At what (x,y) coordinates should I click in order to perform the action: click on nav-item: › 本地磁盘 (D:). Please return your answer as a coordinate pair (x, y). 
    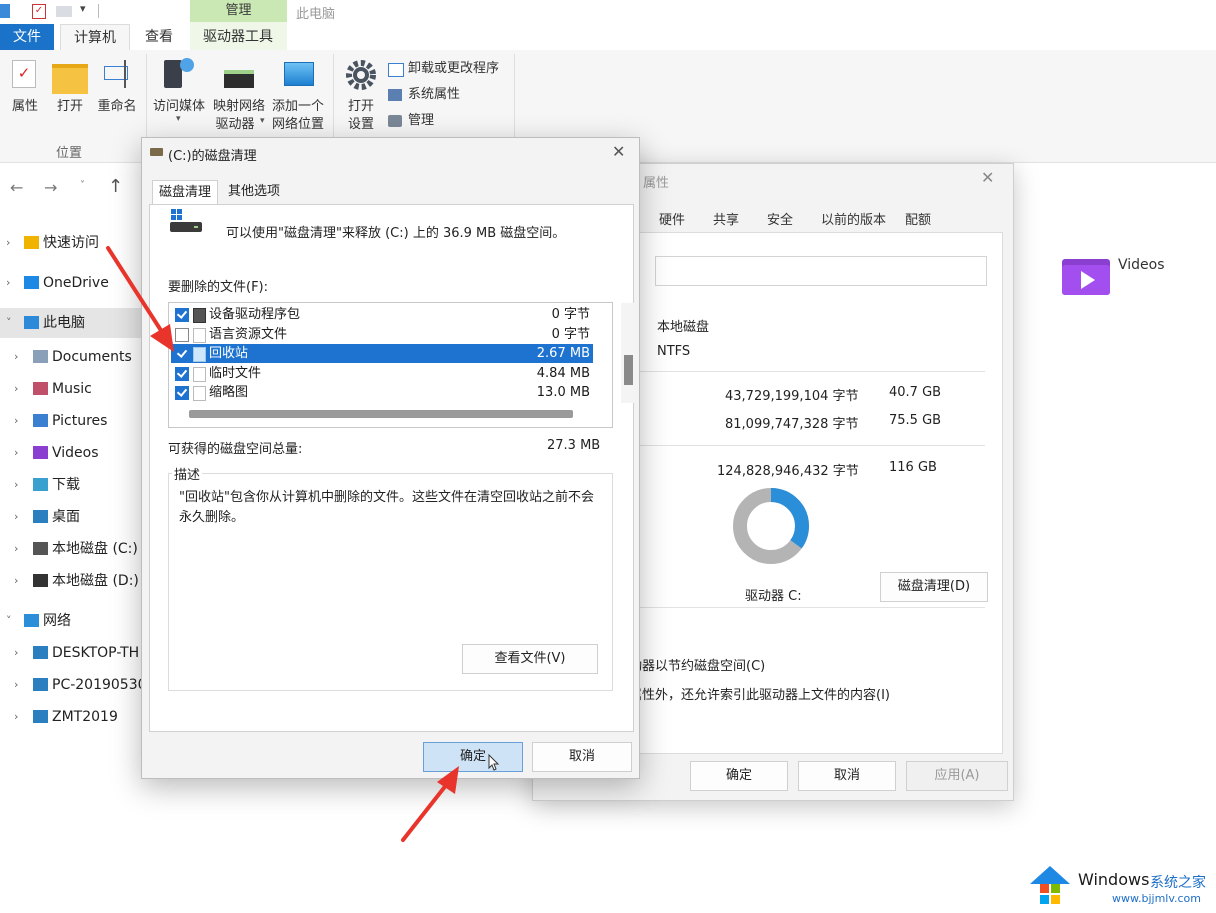
    Looking at the image, I should click on (75, 581).